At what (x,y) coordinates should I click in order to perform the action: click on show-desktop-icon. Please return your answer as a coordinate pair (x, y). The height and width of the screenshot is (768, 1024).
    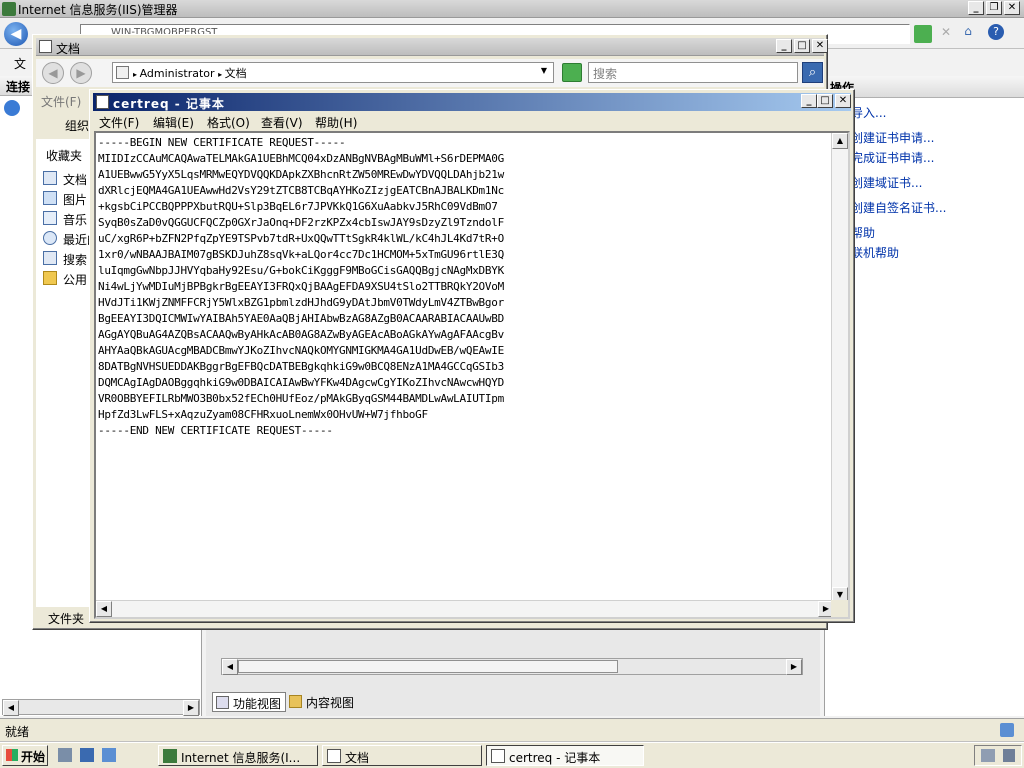
    Looking at the image, I should click on (87, 755).